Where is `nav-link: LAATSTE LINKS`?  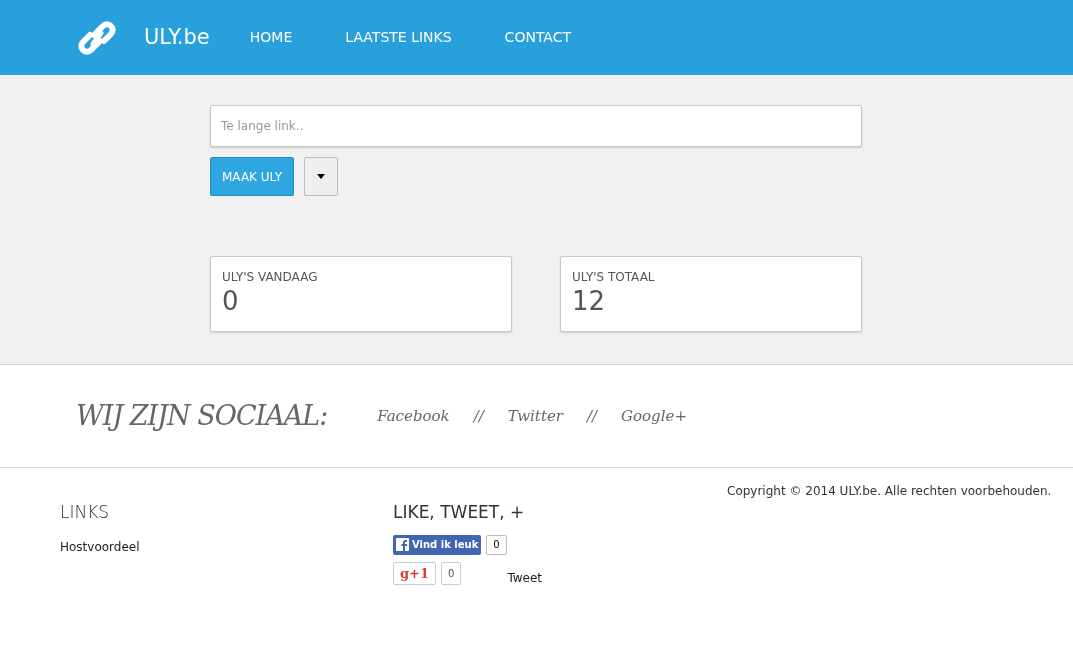
nav-link: LAATSTE LINKS is located at coordinates (398, 37).